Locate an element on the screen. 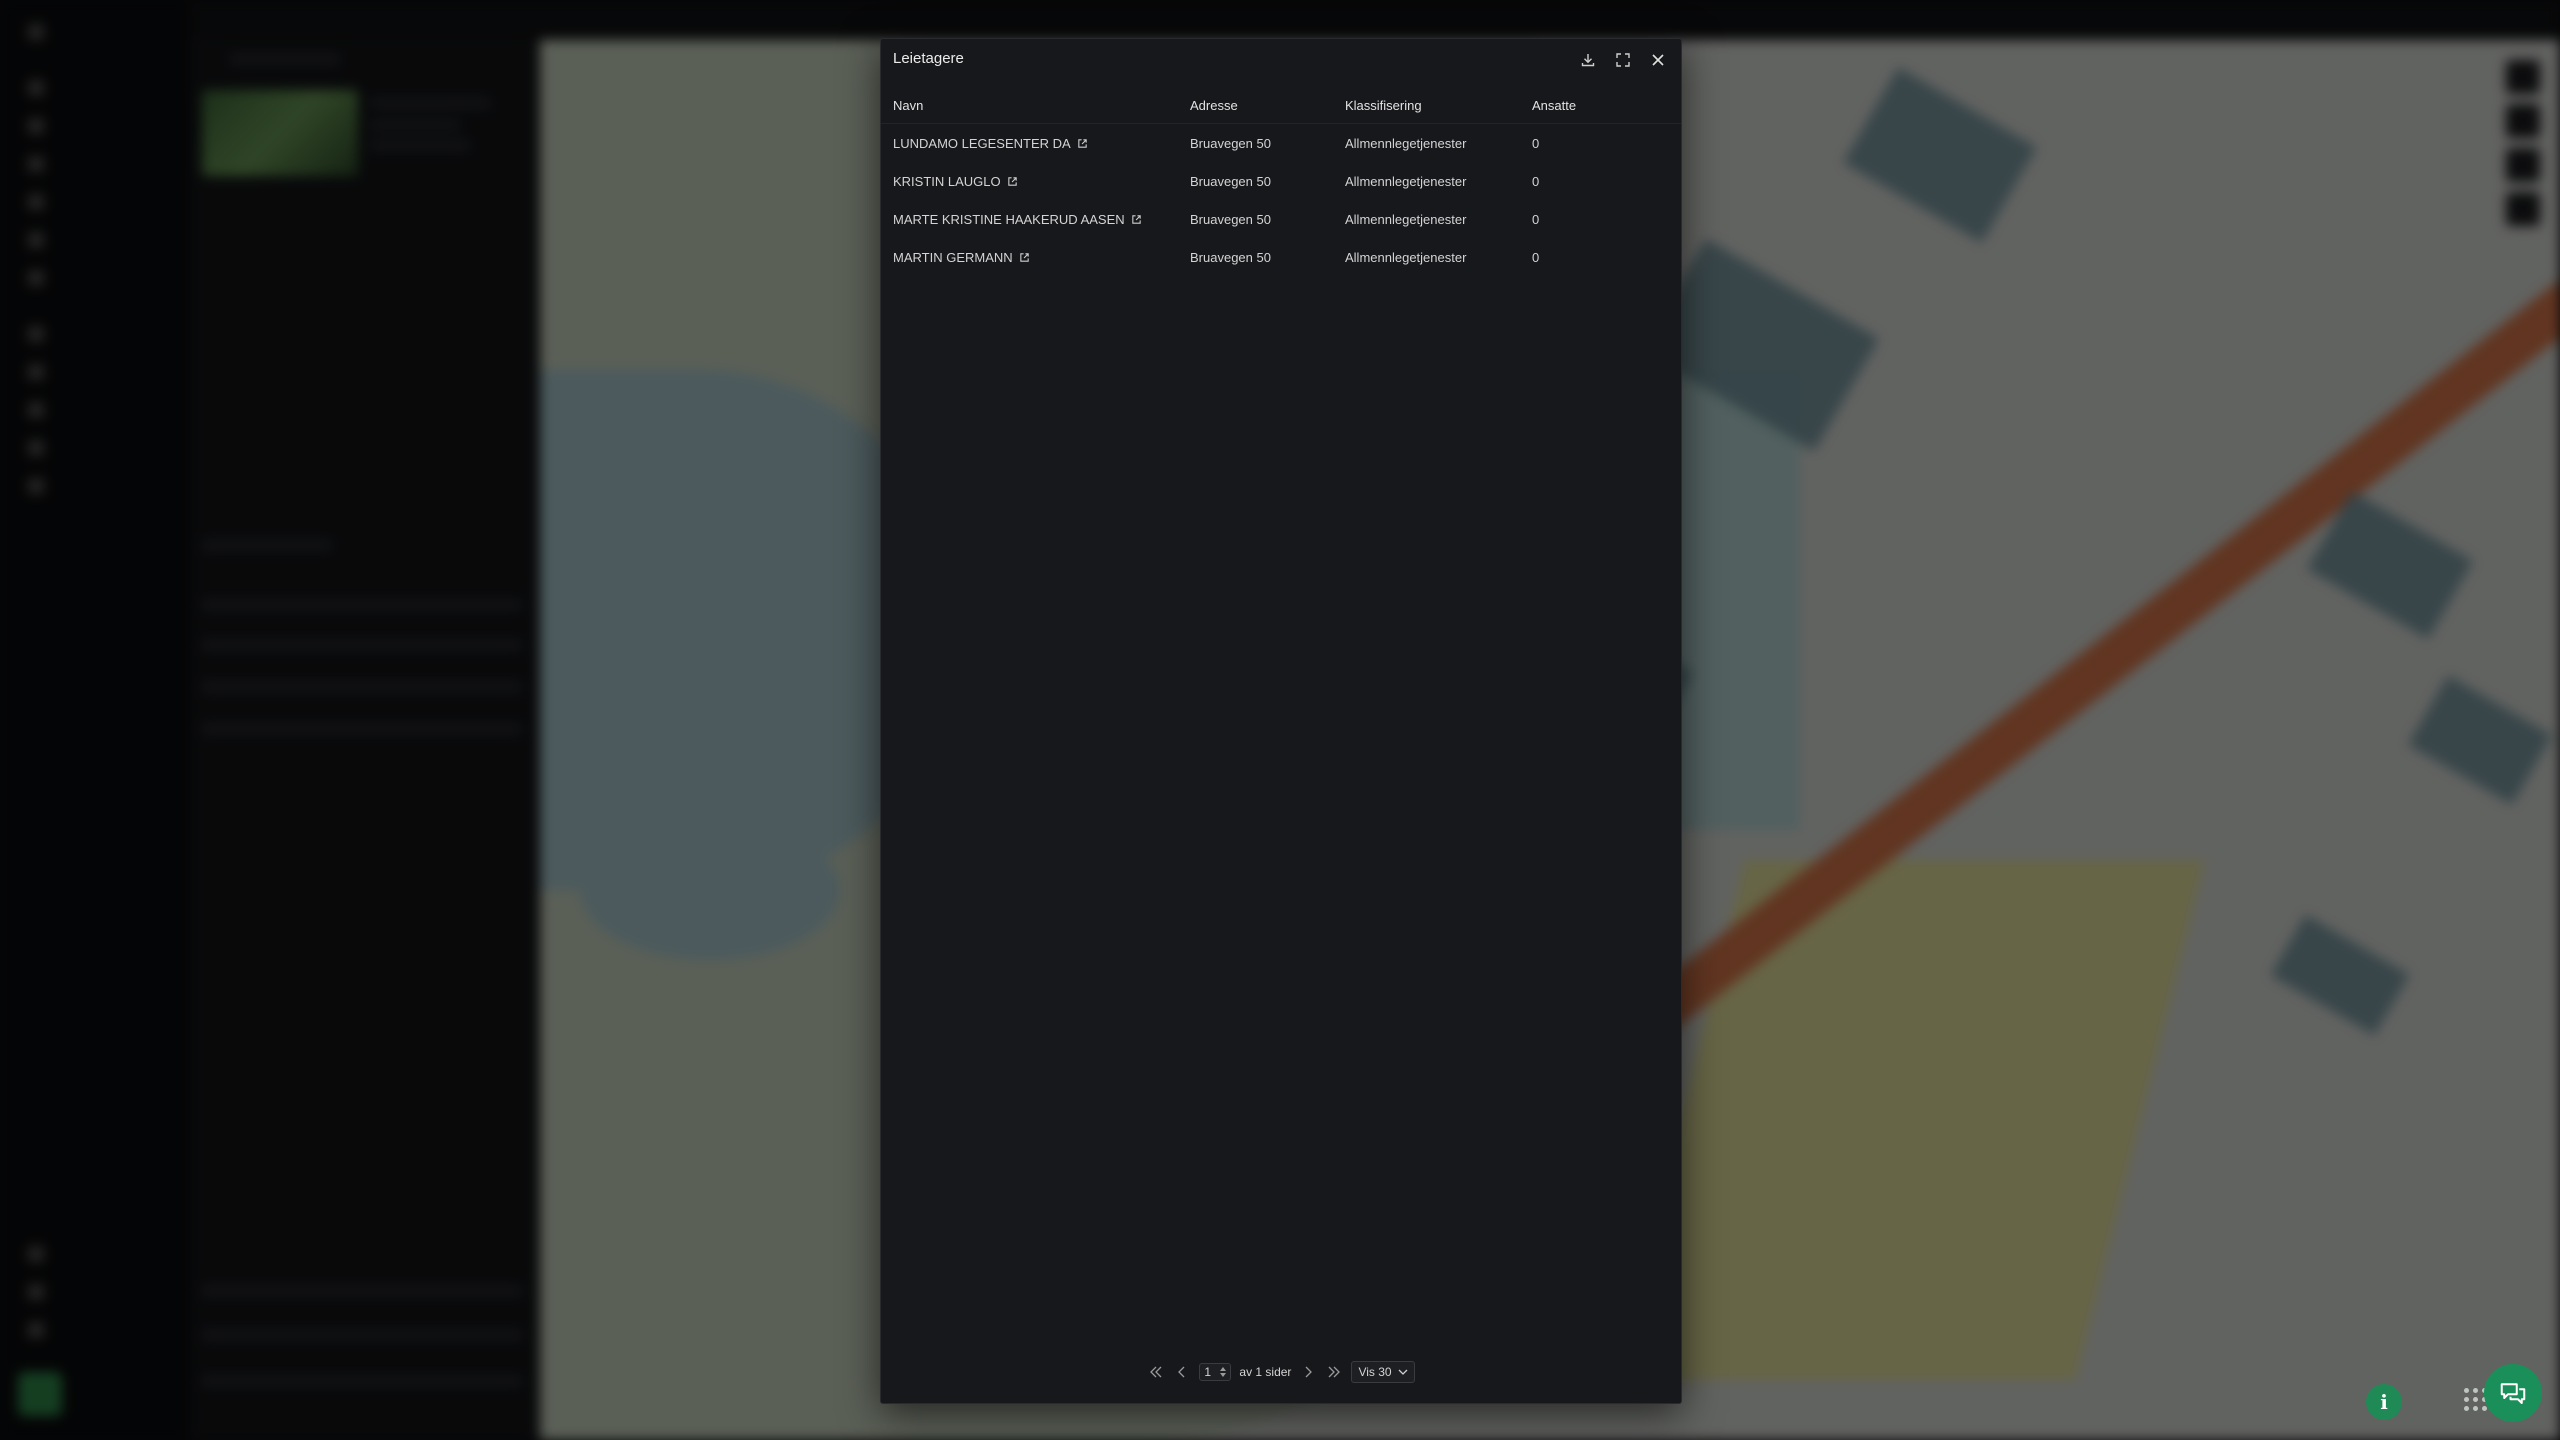 This screenshot has height=1440, width=2560. tenant-name-link: MARTIN GERMANN is located at coordinates (953, 257).